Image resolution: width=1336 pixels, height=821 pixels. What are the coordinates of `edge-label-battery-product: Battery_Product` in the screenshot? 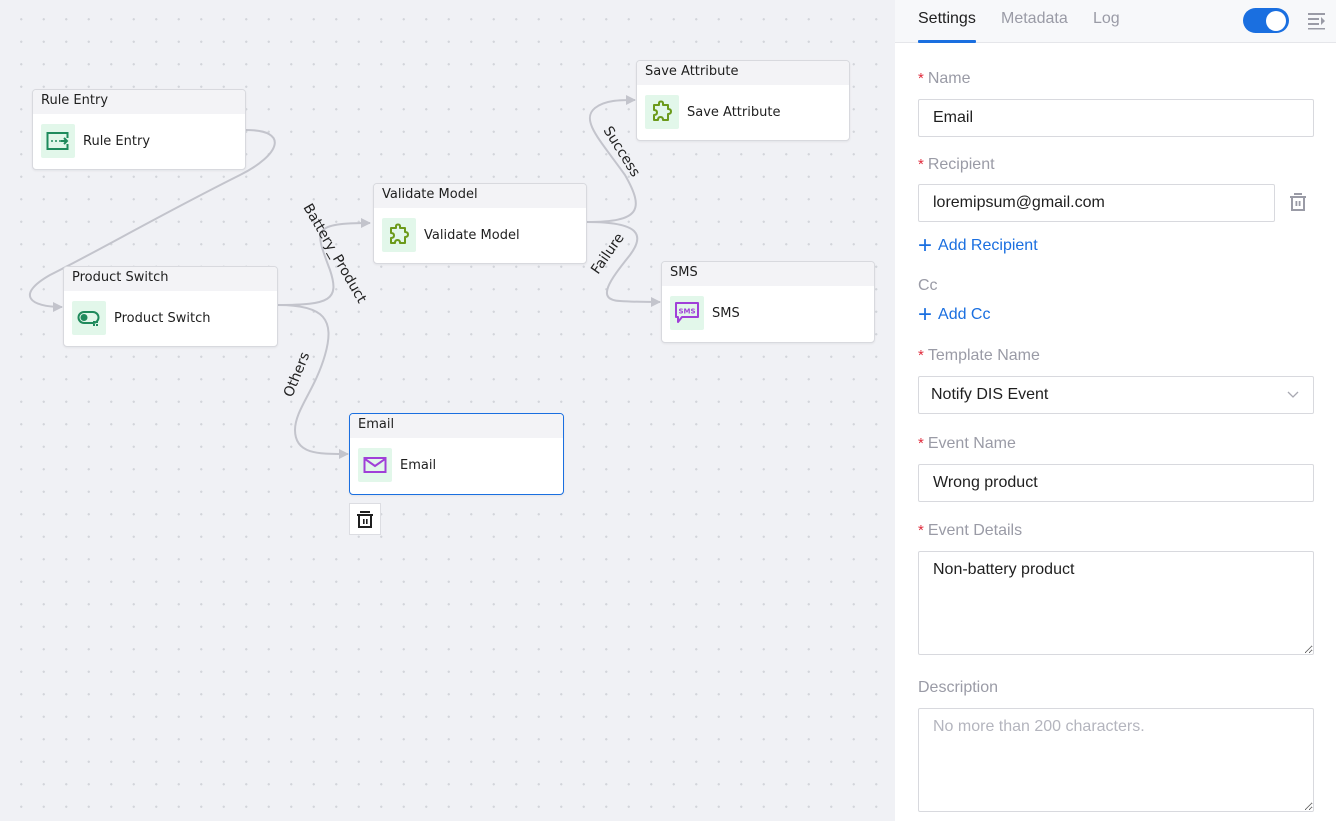 It's located at (335, 253).